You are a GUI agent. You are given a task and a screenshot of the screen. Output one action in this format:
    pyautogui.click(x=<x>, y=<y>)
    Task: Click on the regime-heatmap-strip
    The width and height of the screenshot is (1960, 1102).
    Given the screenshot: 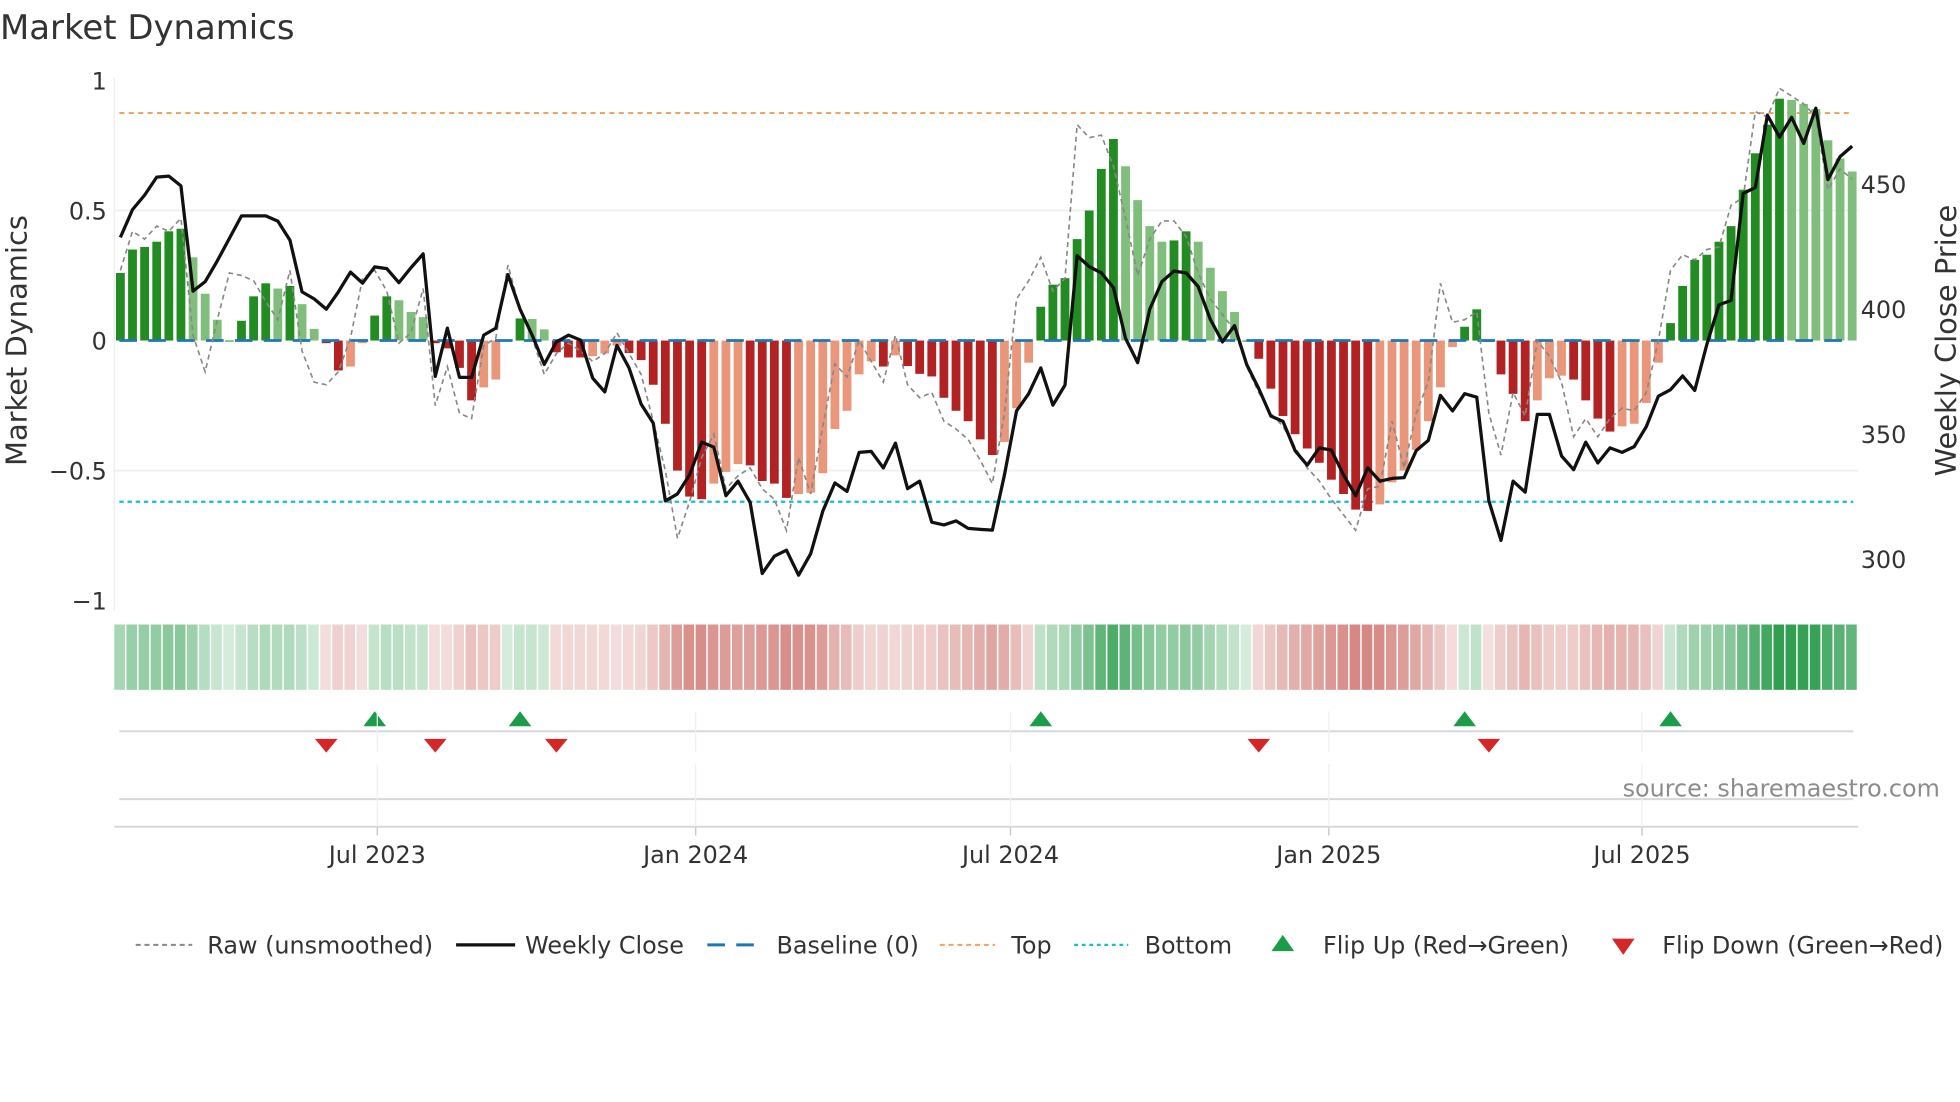 What is the action you would take?
    pyautogui.click(x=985, y=657)
    